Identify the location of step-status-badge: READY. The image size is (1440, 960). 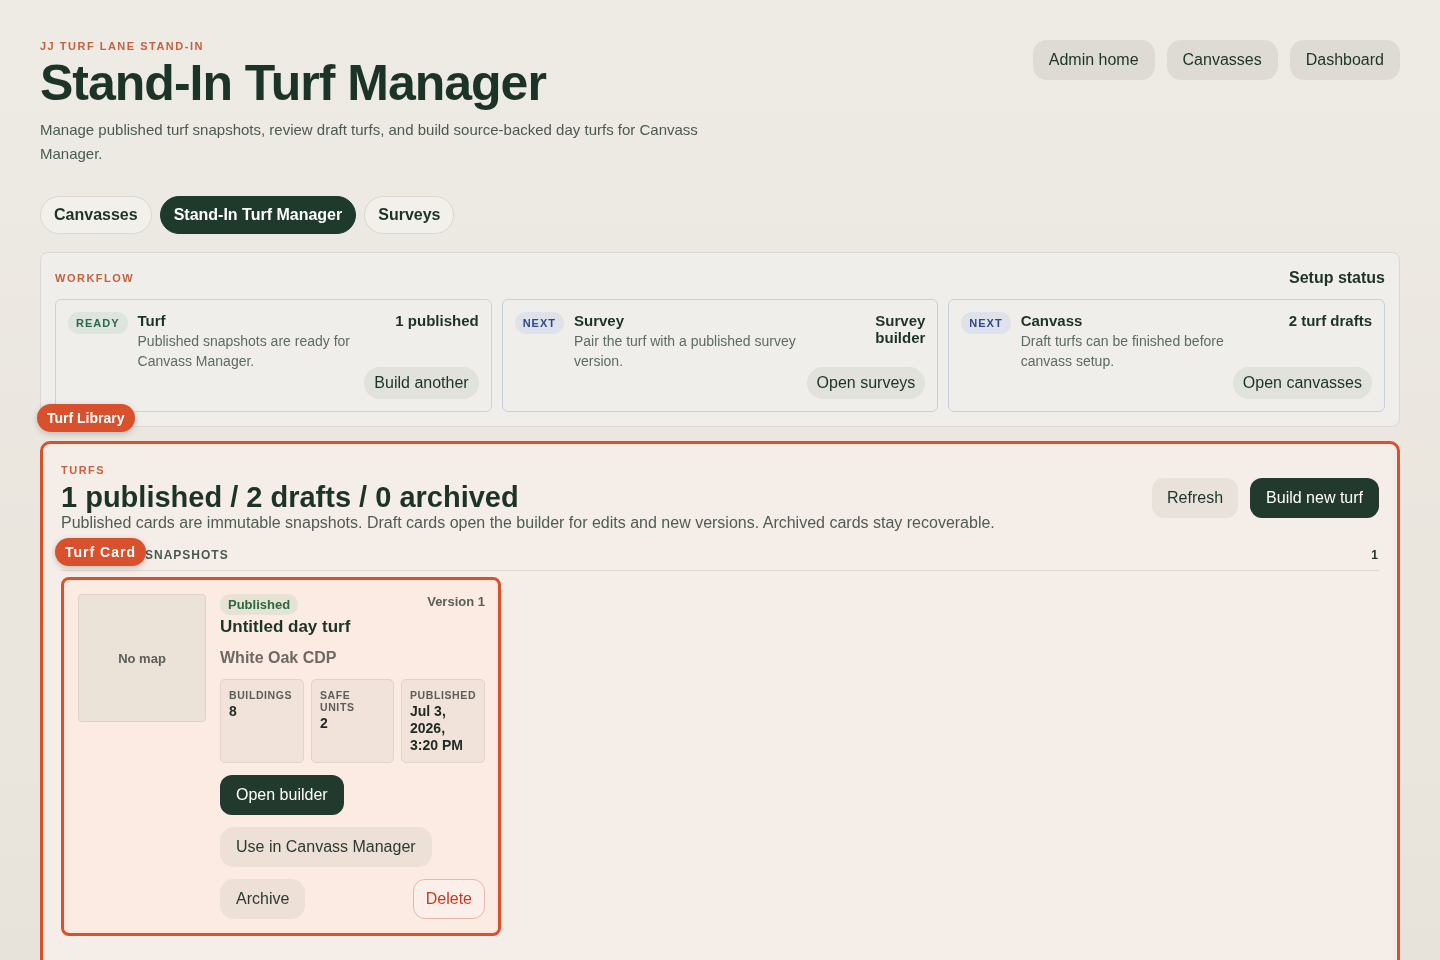
(98, 323).